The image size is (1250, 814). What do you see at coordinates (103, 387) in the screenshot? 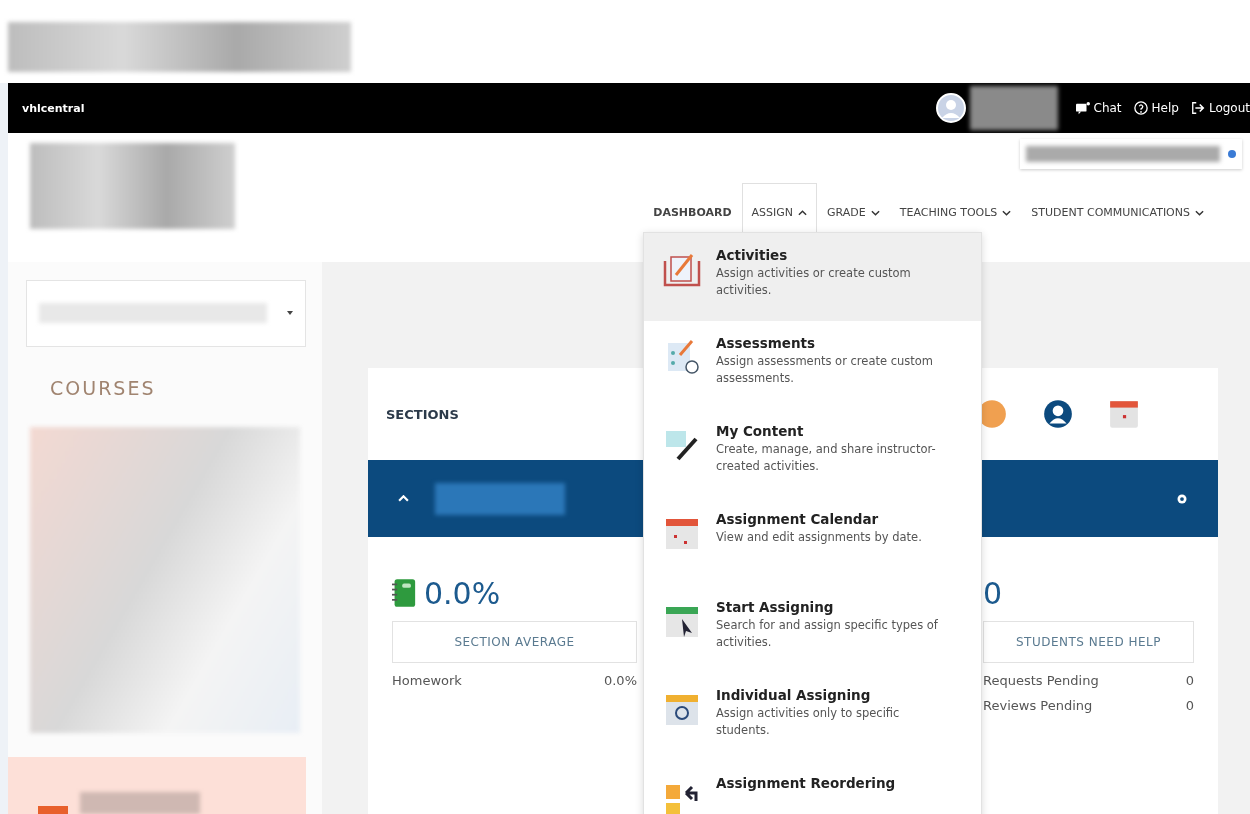
I see `section-heading: COURSES` at bounding box center [103, 387].